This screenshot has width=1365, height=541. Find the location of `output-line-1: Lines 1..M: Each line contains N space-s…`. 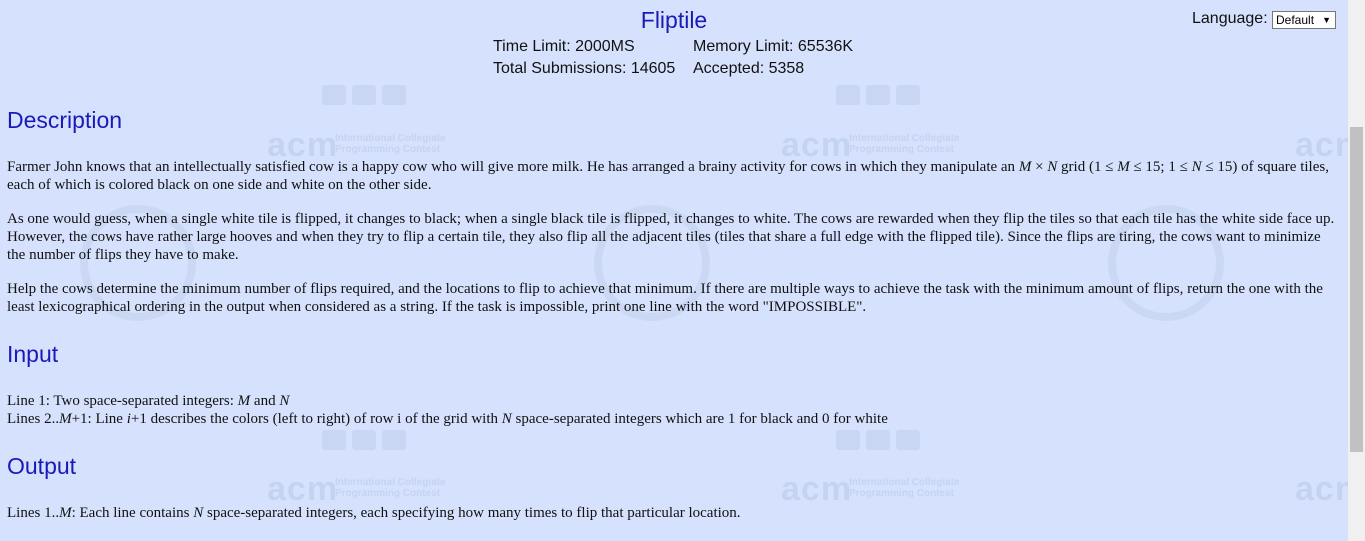

output-line-1: Lines 1..M: Each line contains N space-s… is located at coordinates (374, 513).